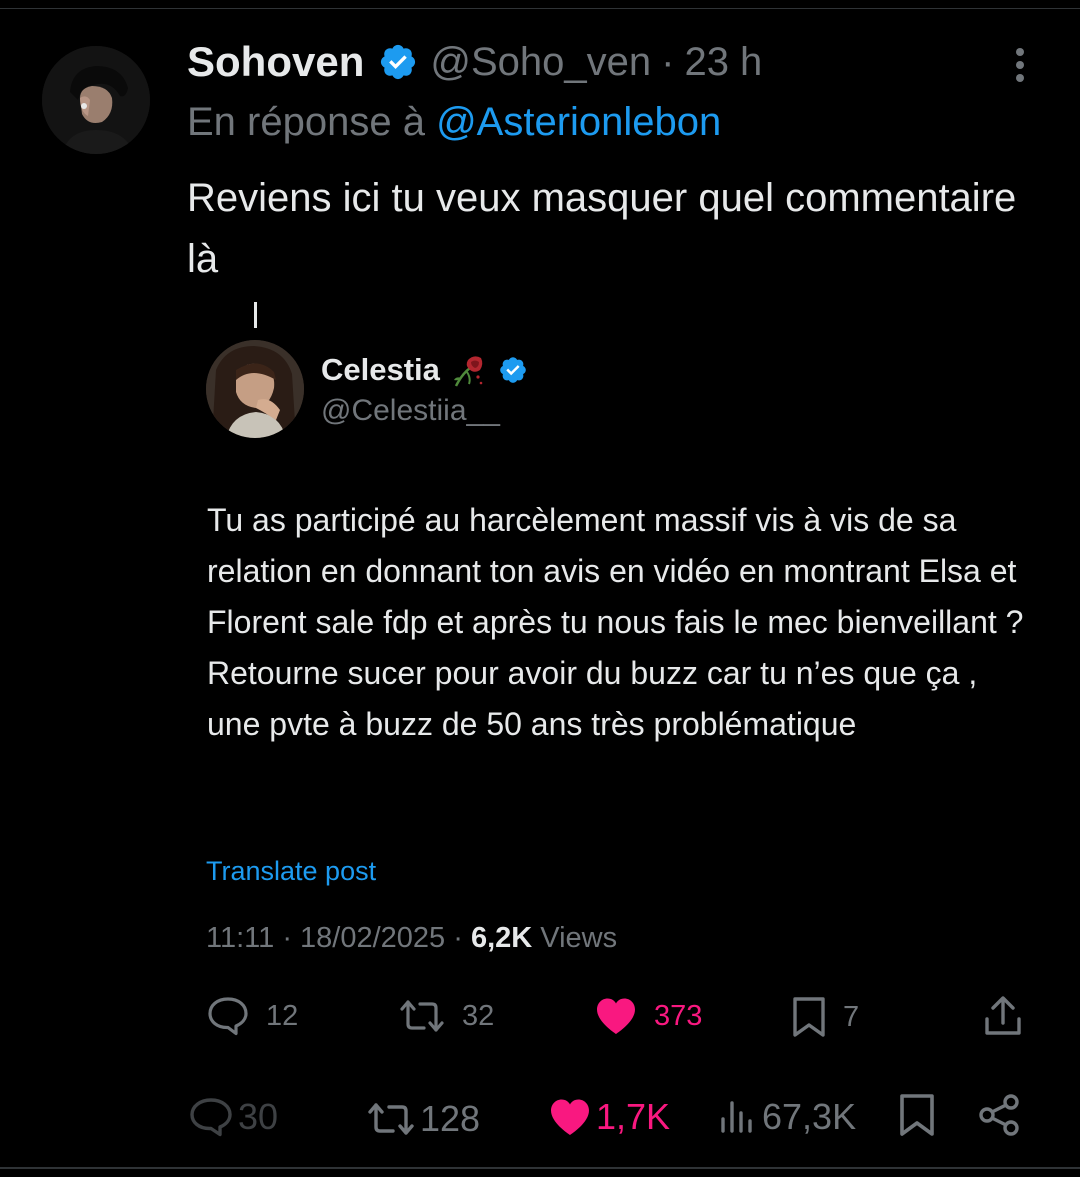 Image resolution: width=1080 pixels, height=1177 pixels. I want to click on quoted-post-meta: 11:11 · 18/02/2025 · 6,2K Views, so click(411, 938).